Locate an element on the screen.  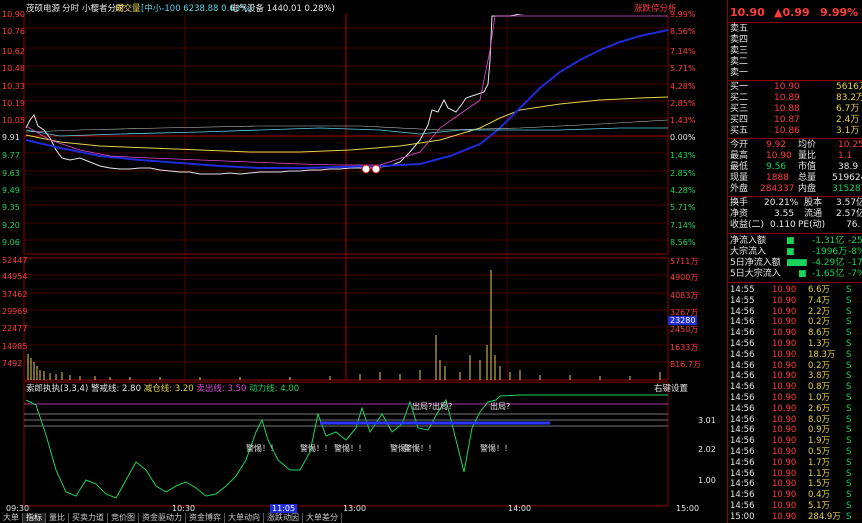
tab-indicator: 指标 is located at coordinates (34, 518).